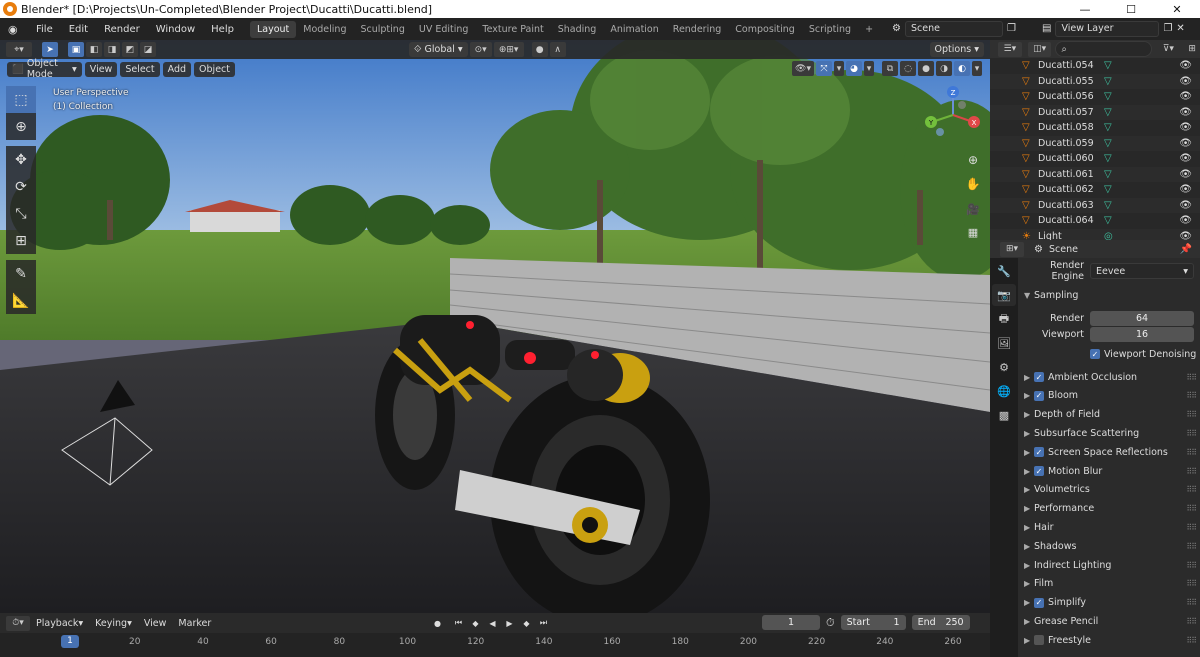 This screenshot has height=657, width=1200. Describe the element at coordinates (944, 68) in the screenshot. I see `material-shading-icon: ◑` at that location.